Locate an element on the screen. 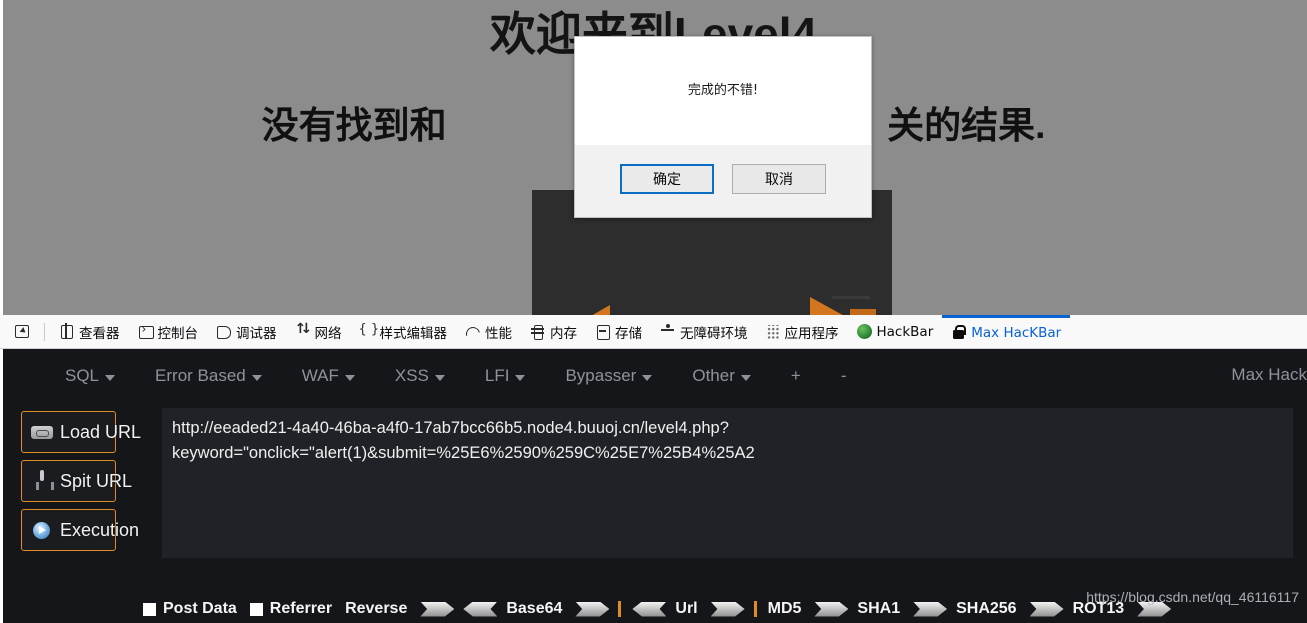 Image resolution: width=1307 pixels, height=623 pixels. load-url-button: Load URL is located at coordinates (81, 432).